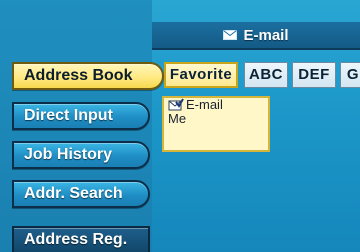  I want to click on email-checked-icon, so click(176, 104).